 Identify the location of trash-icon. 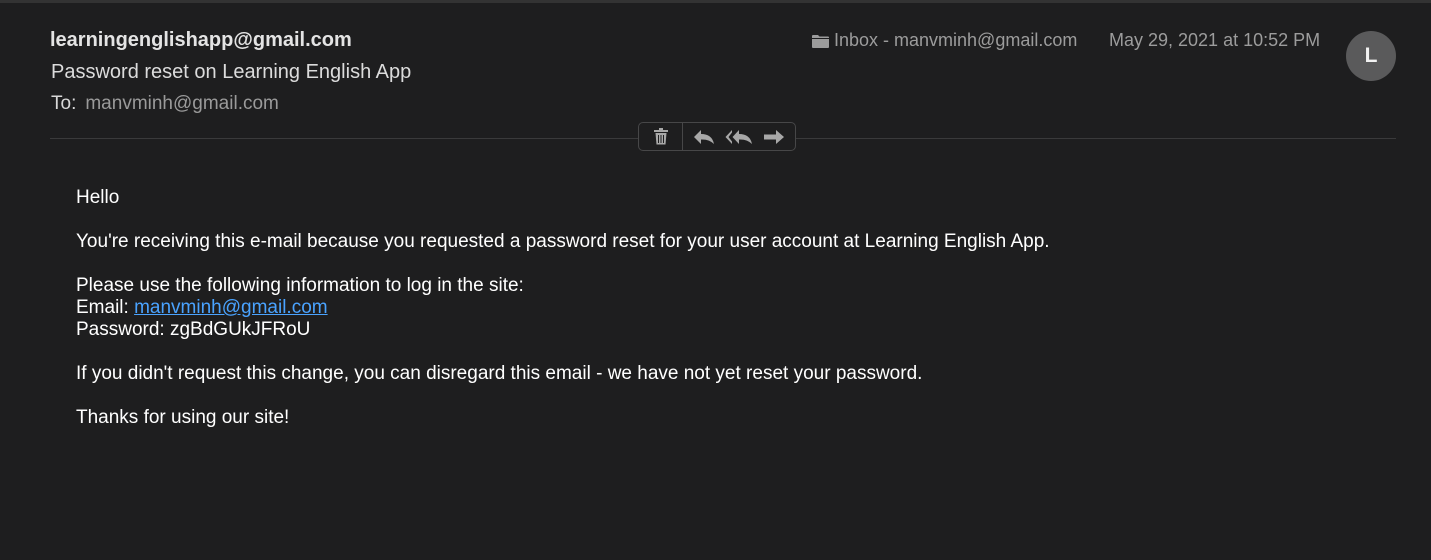
(660, 136).